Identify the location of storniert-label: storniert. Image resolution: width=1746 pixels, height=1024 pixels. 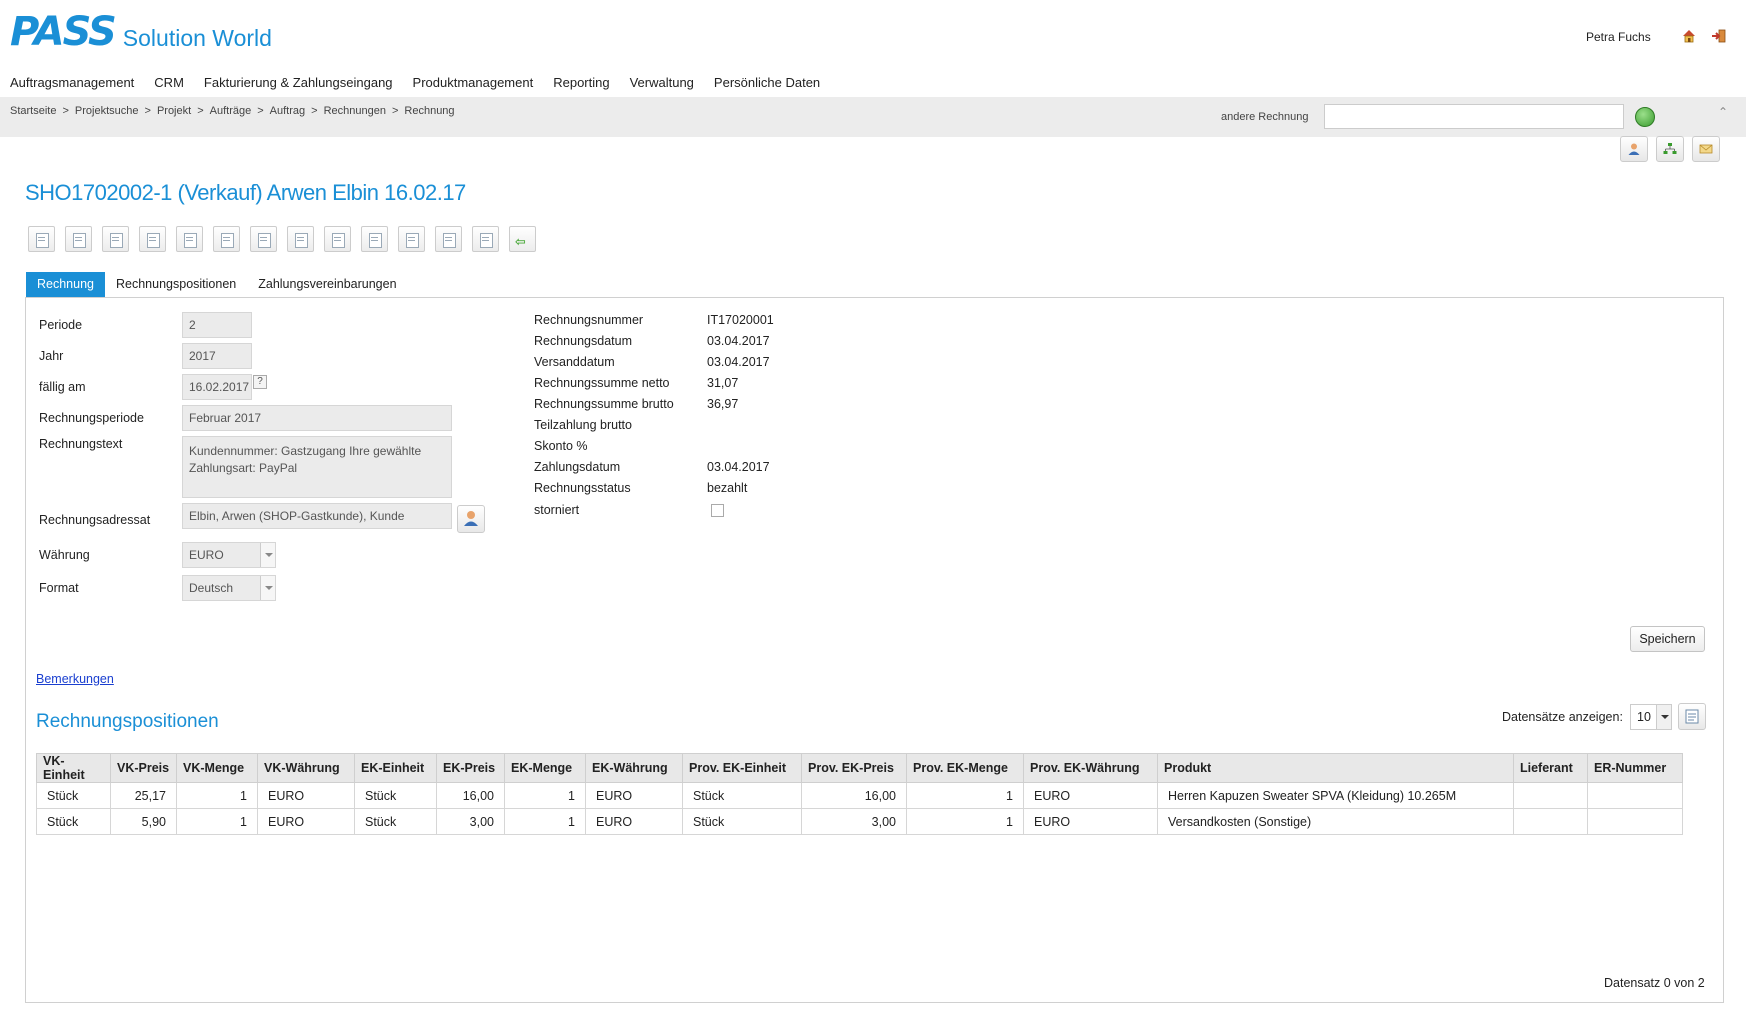
(557, 510).